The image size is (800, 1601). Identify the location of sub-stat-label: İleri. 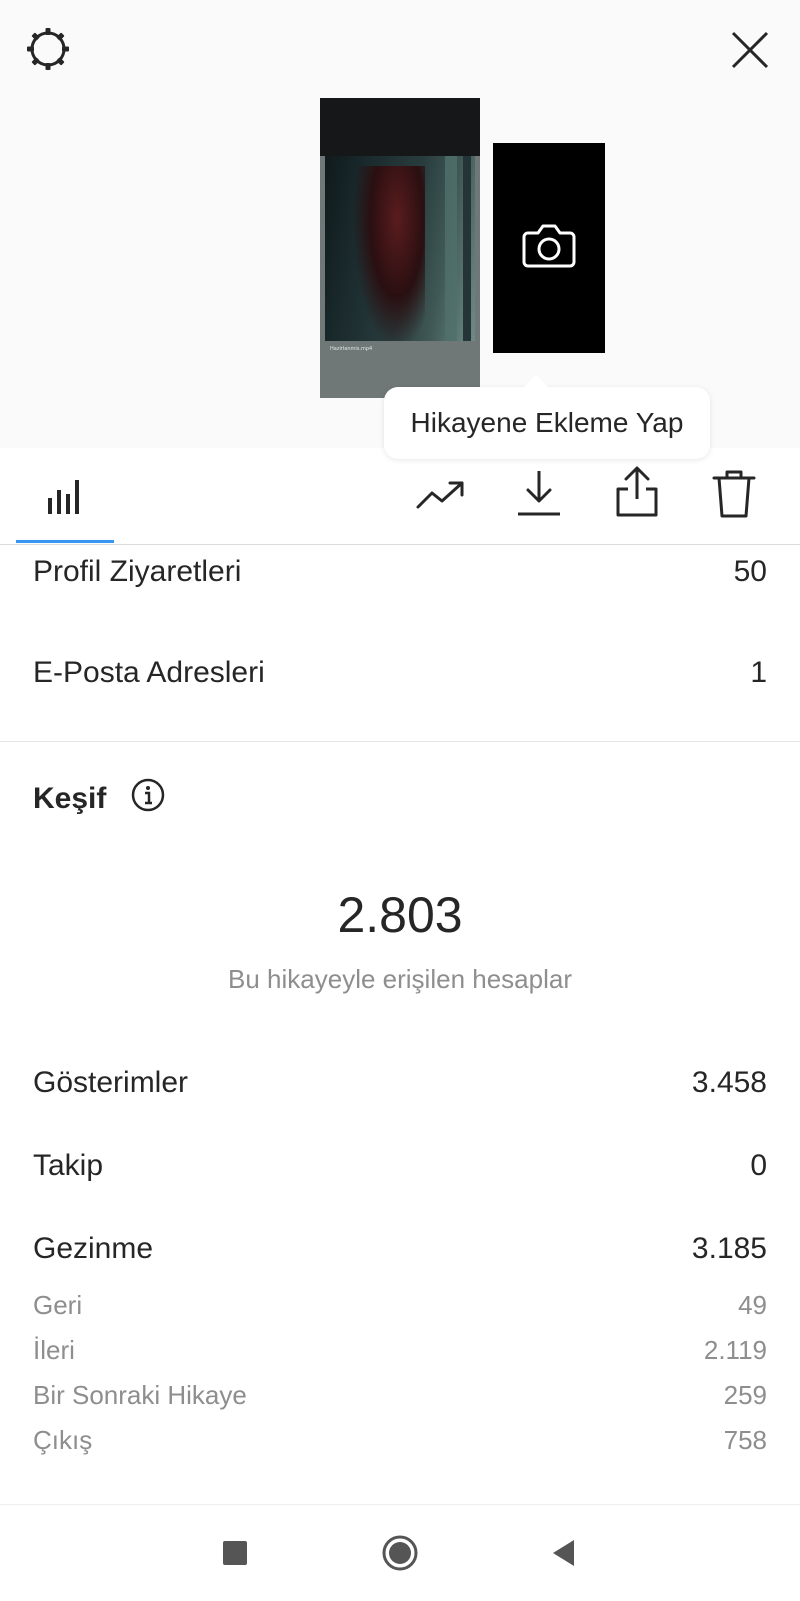
(54, 1350).